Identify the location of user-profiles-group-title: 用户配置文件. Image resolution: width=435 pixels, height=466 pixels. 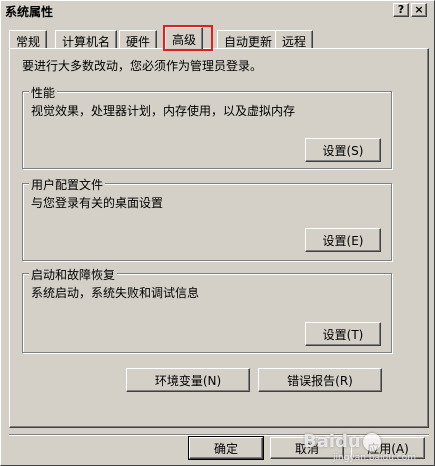
(67, 184).